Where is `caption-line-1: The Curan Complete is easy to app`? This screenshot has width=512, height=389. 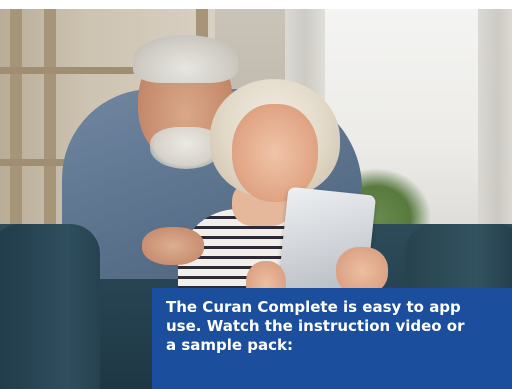 caption-line-1: The Curan Complete is easy to app is located at coordinates (313, 307).